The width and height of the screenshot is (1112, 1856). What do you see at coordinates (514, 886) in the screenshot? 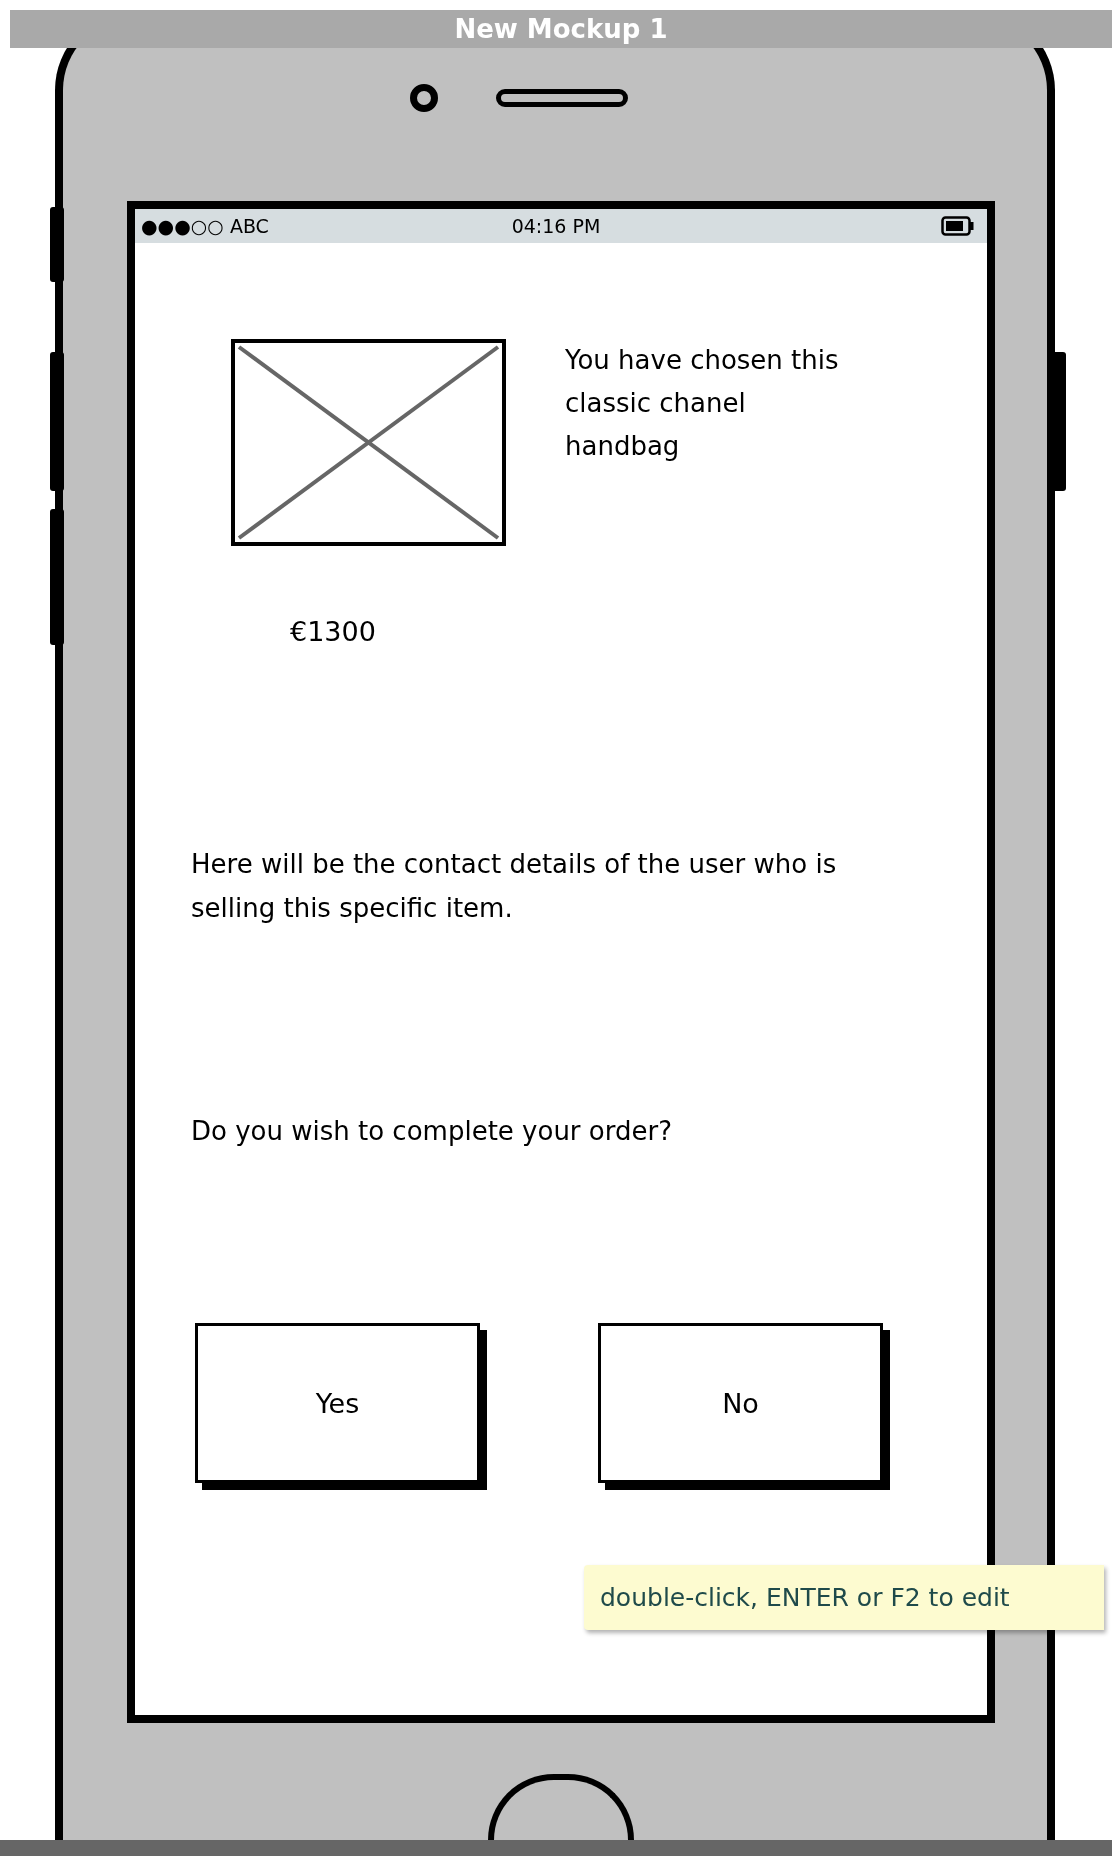
I see `contact-details-text: Here will be the contact details of the user who is selling this specific item.` at bounding box center [514, 886].